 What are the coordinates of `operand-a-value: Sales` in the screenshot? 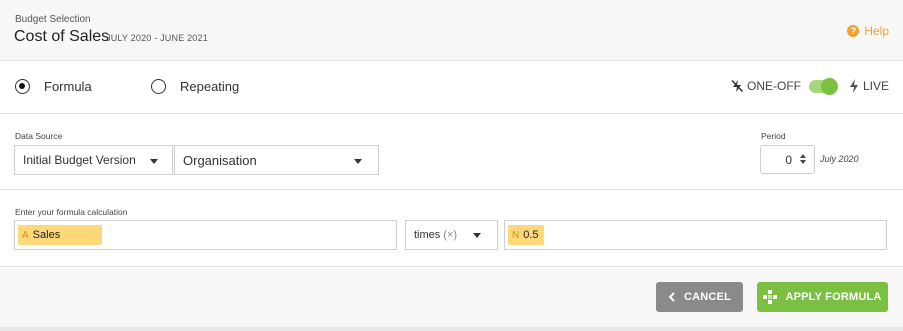 It's located at (46, 235).